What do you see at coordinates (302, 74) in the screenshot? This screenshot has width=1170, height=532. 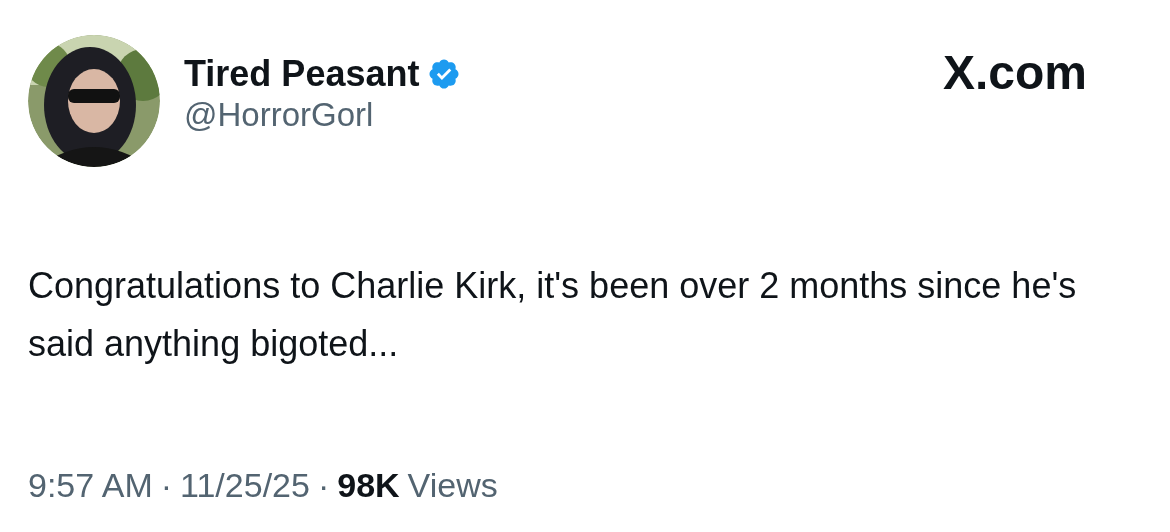 I see `author-name: Tired Peasant` at bounding box center [302, 74].